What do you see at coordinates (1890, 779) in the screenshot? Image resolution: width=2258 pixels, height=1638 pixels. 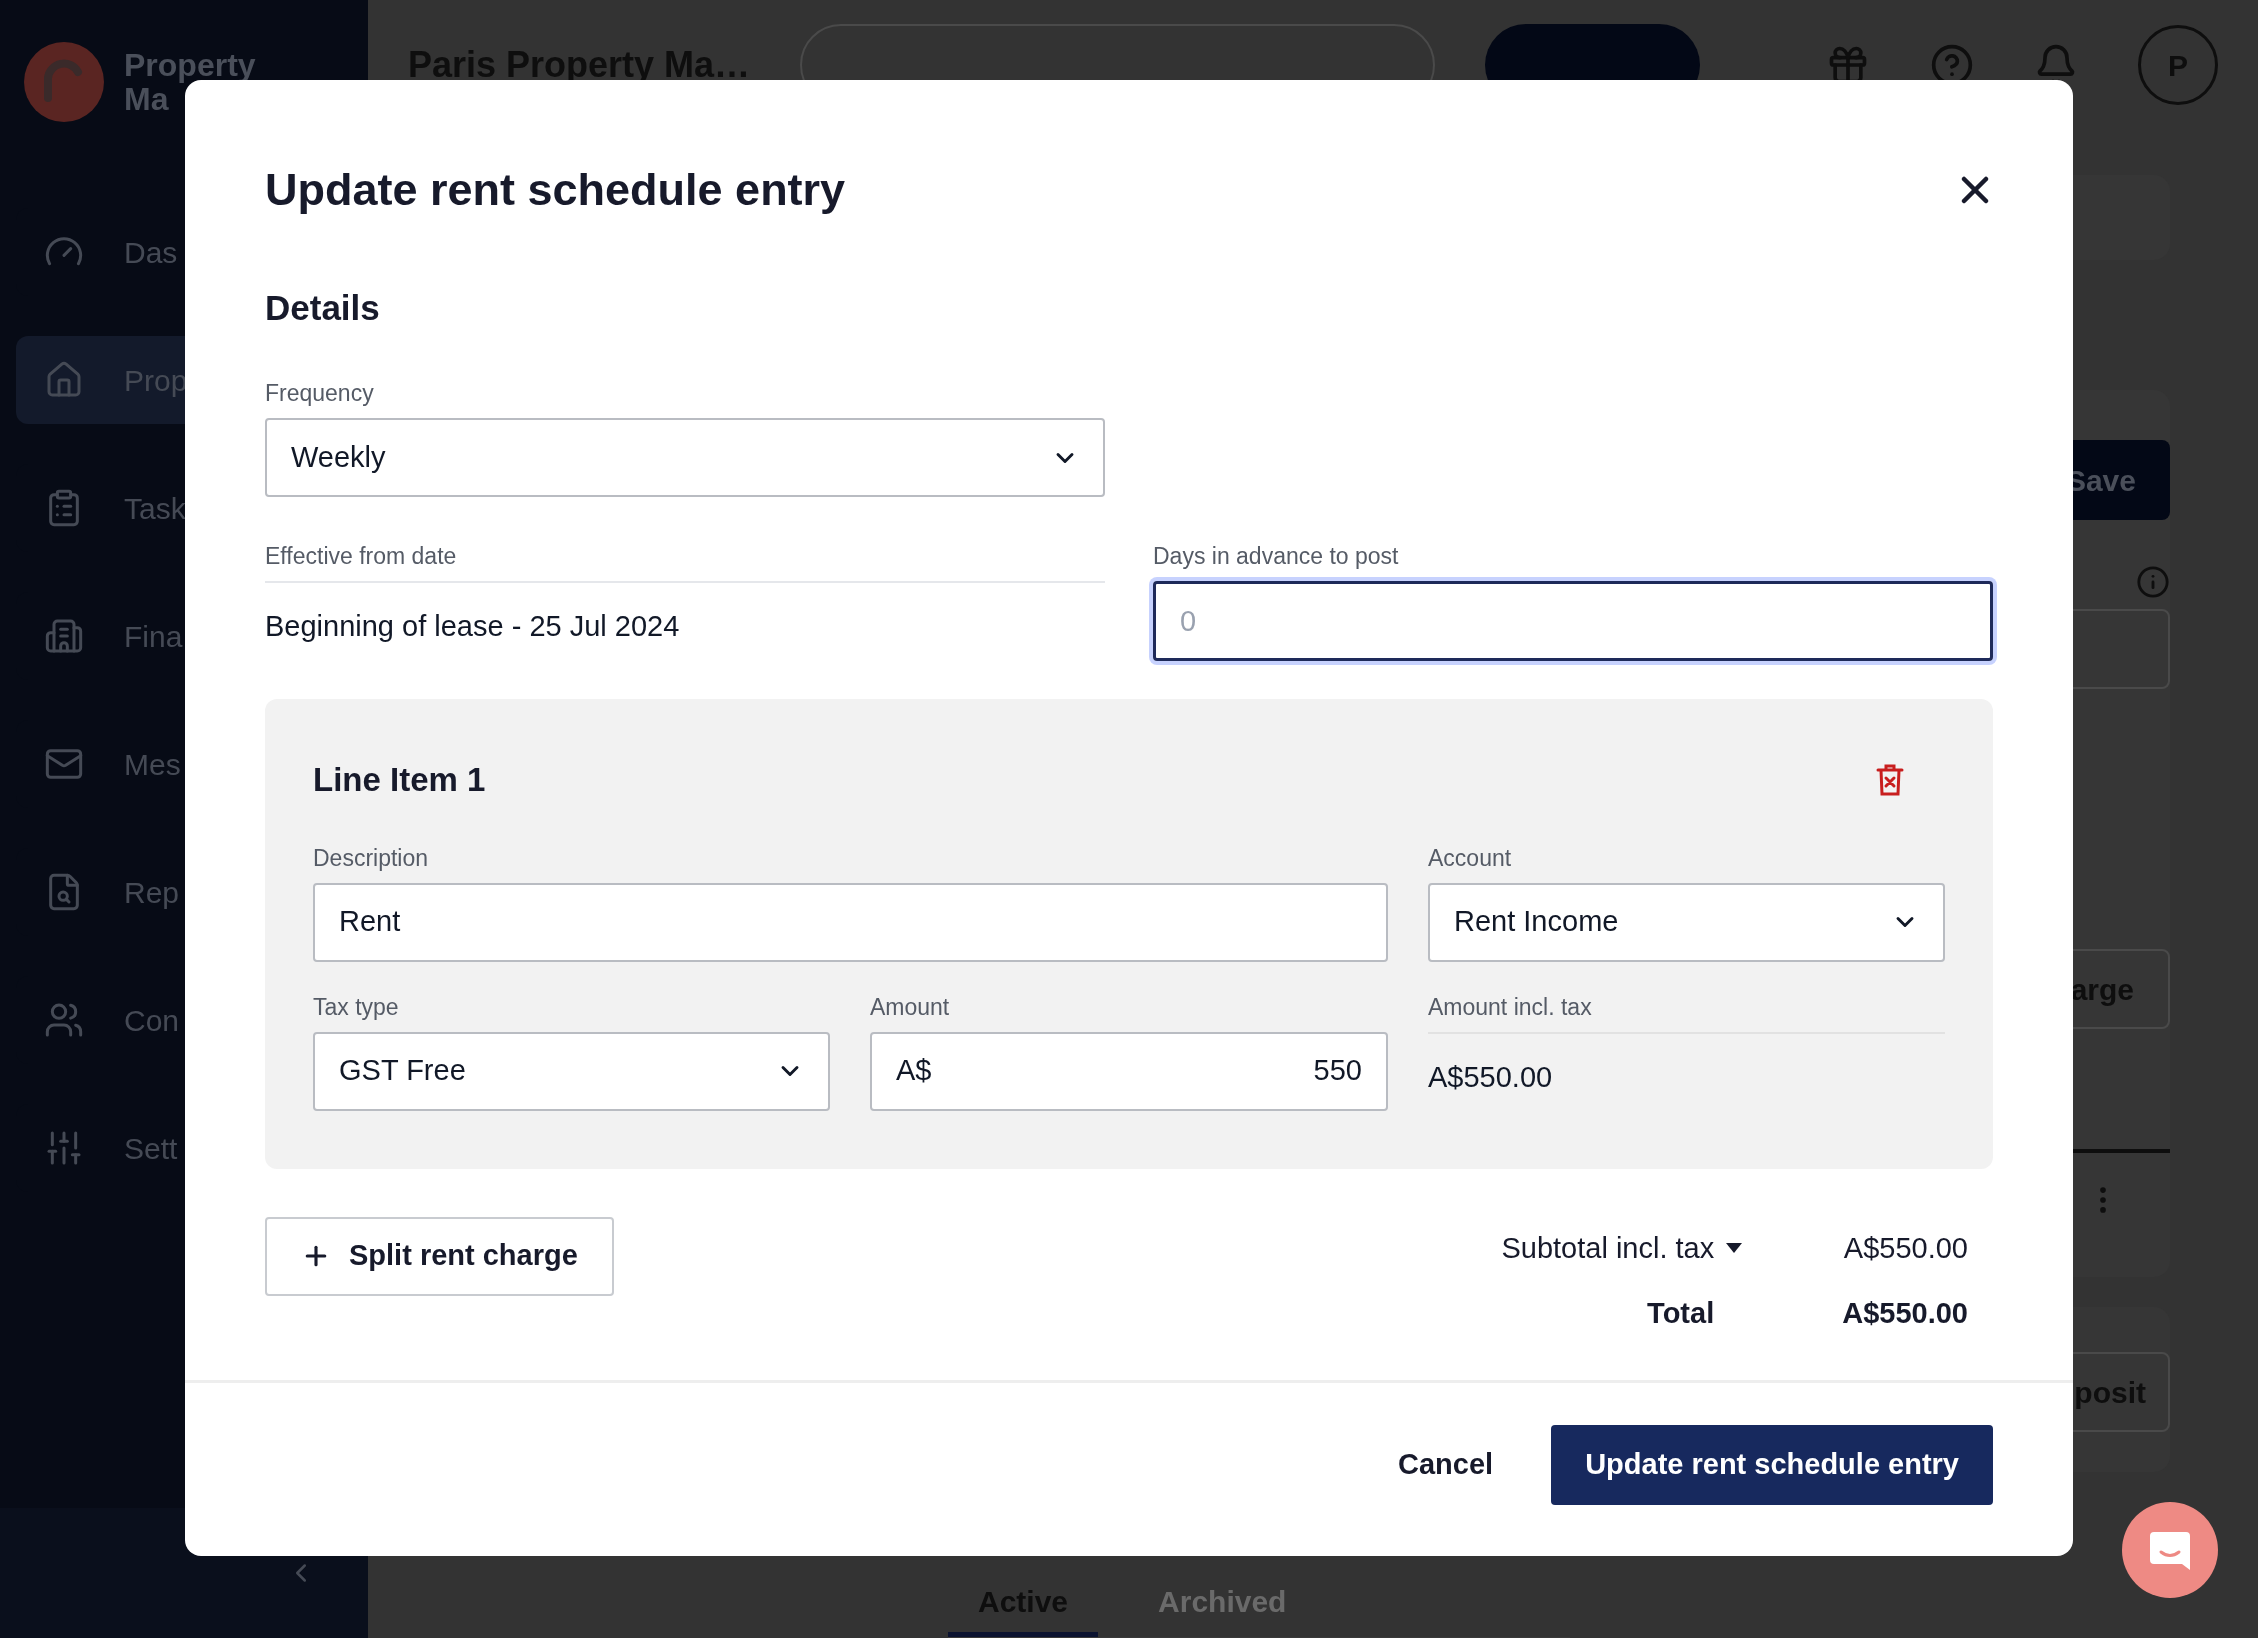 I see `trash-icon` at bounding box center [1890, 779].